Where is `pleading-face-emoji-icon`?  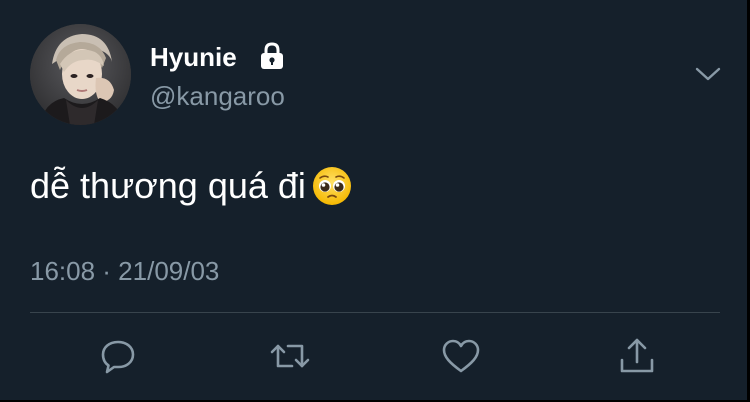
pleading-face-emoji-icon is located at coordinates (331, 186).